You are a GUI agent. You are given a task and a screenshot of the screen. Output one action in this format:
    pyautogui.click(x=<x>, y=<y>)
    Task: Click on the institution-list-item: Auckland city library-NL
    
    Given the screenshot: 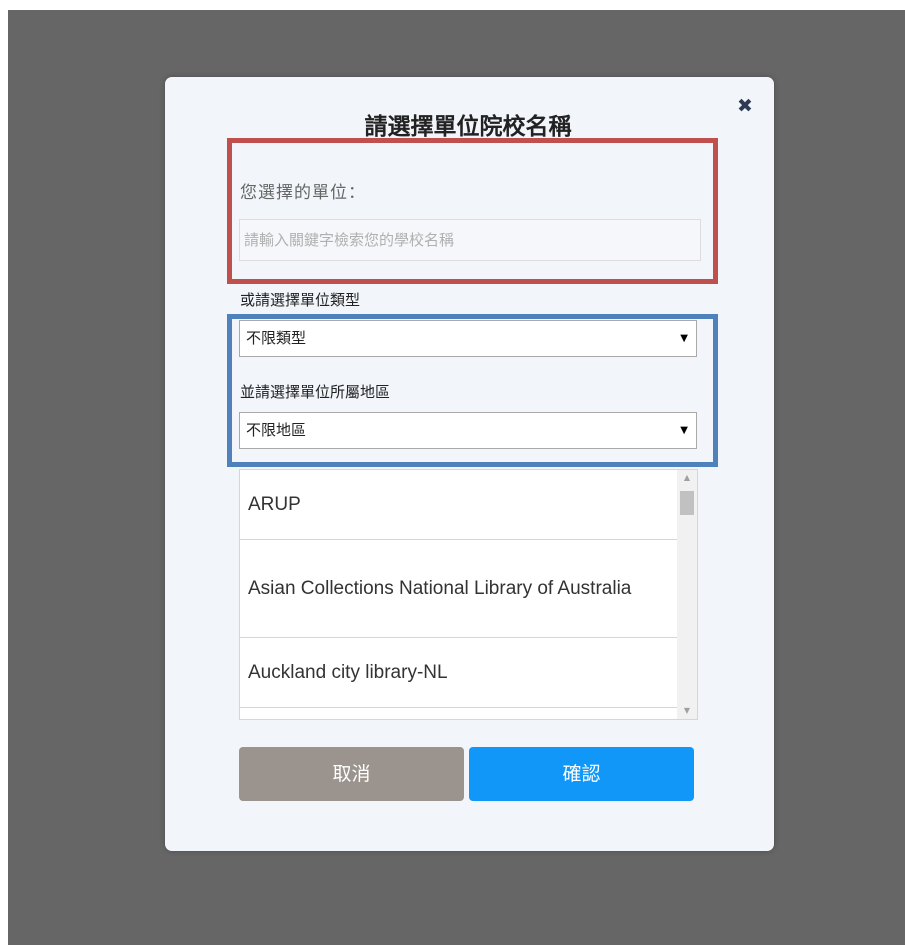 What is the action you would take?
    pyautogui.click(x=458, y=673)
    